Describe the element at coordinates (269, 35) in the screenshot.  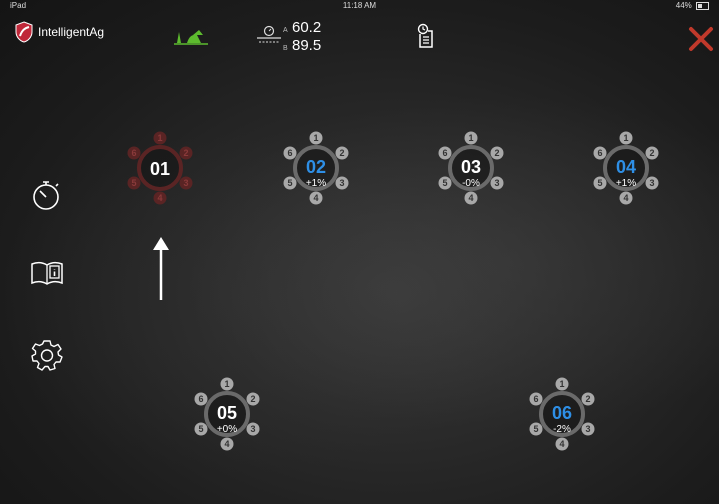
I see `speed-sensor-icon` at that location.